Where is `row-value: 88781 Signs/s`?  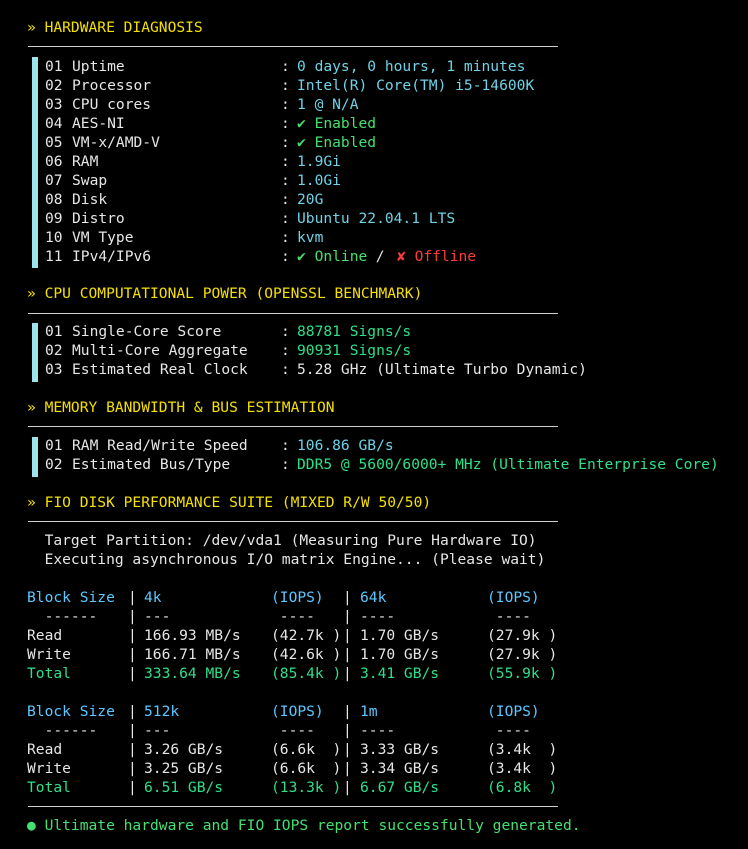 row-value: 88781 Signs/s is located at coordinates (354, 331).